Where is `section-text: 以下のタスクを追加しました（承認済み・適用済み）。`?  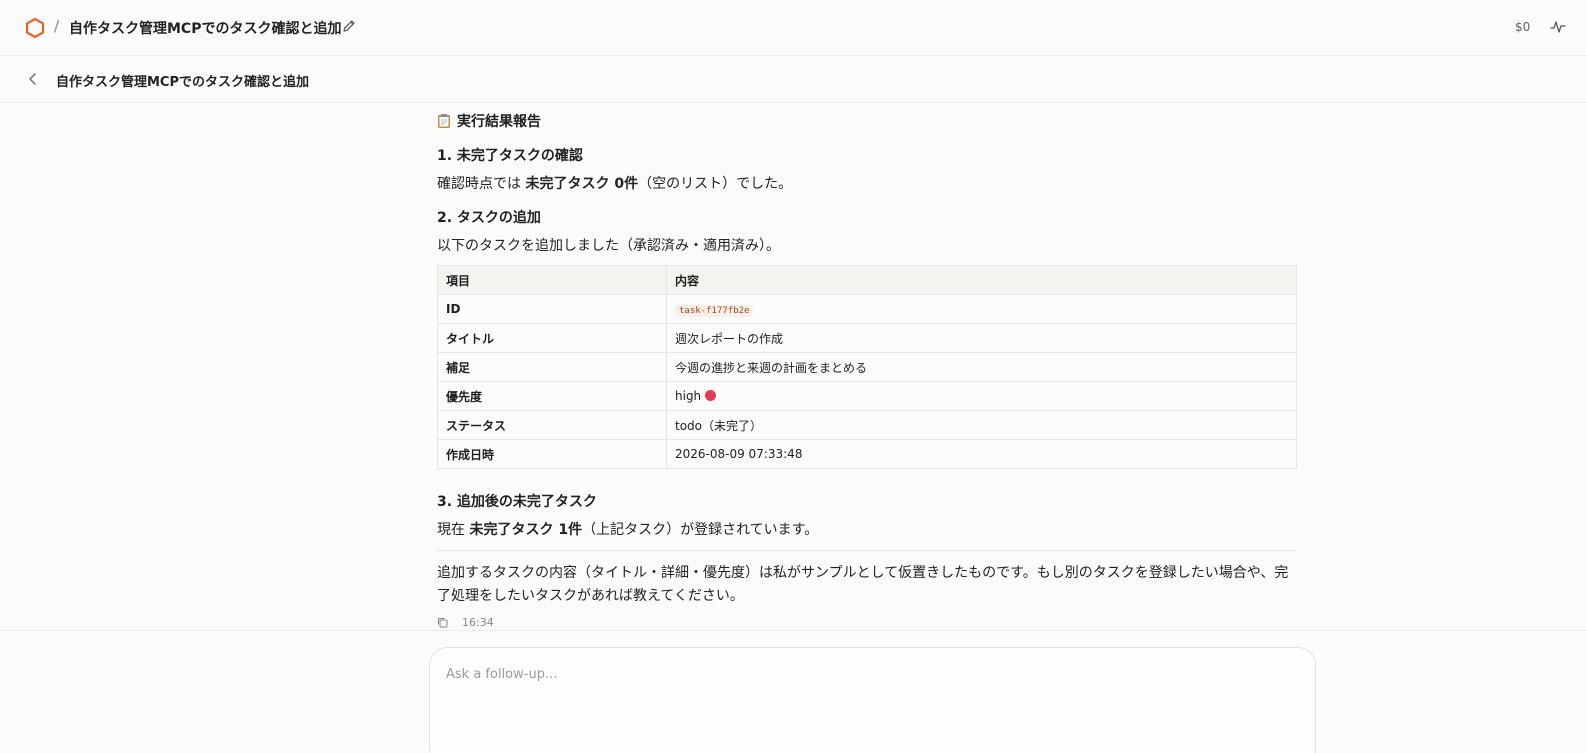 section-text: 以下のタスクを追加しました（承認済み・適用済み）。 is located at coordinates (608, 246).